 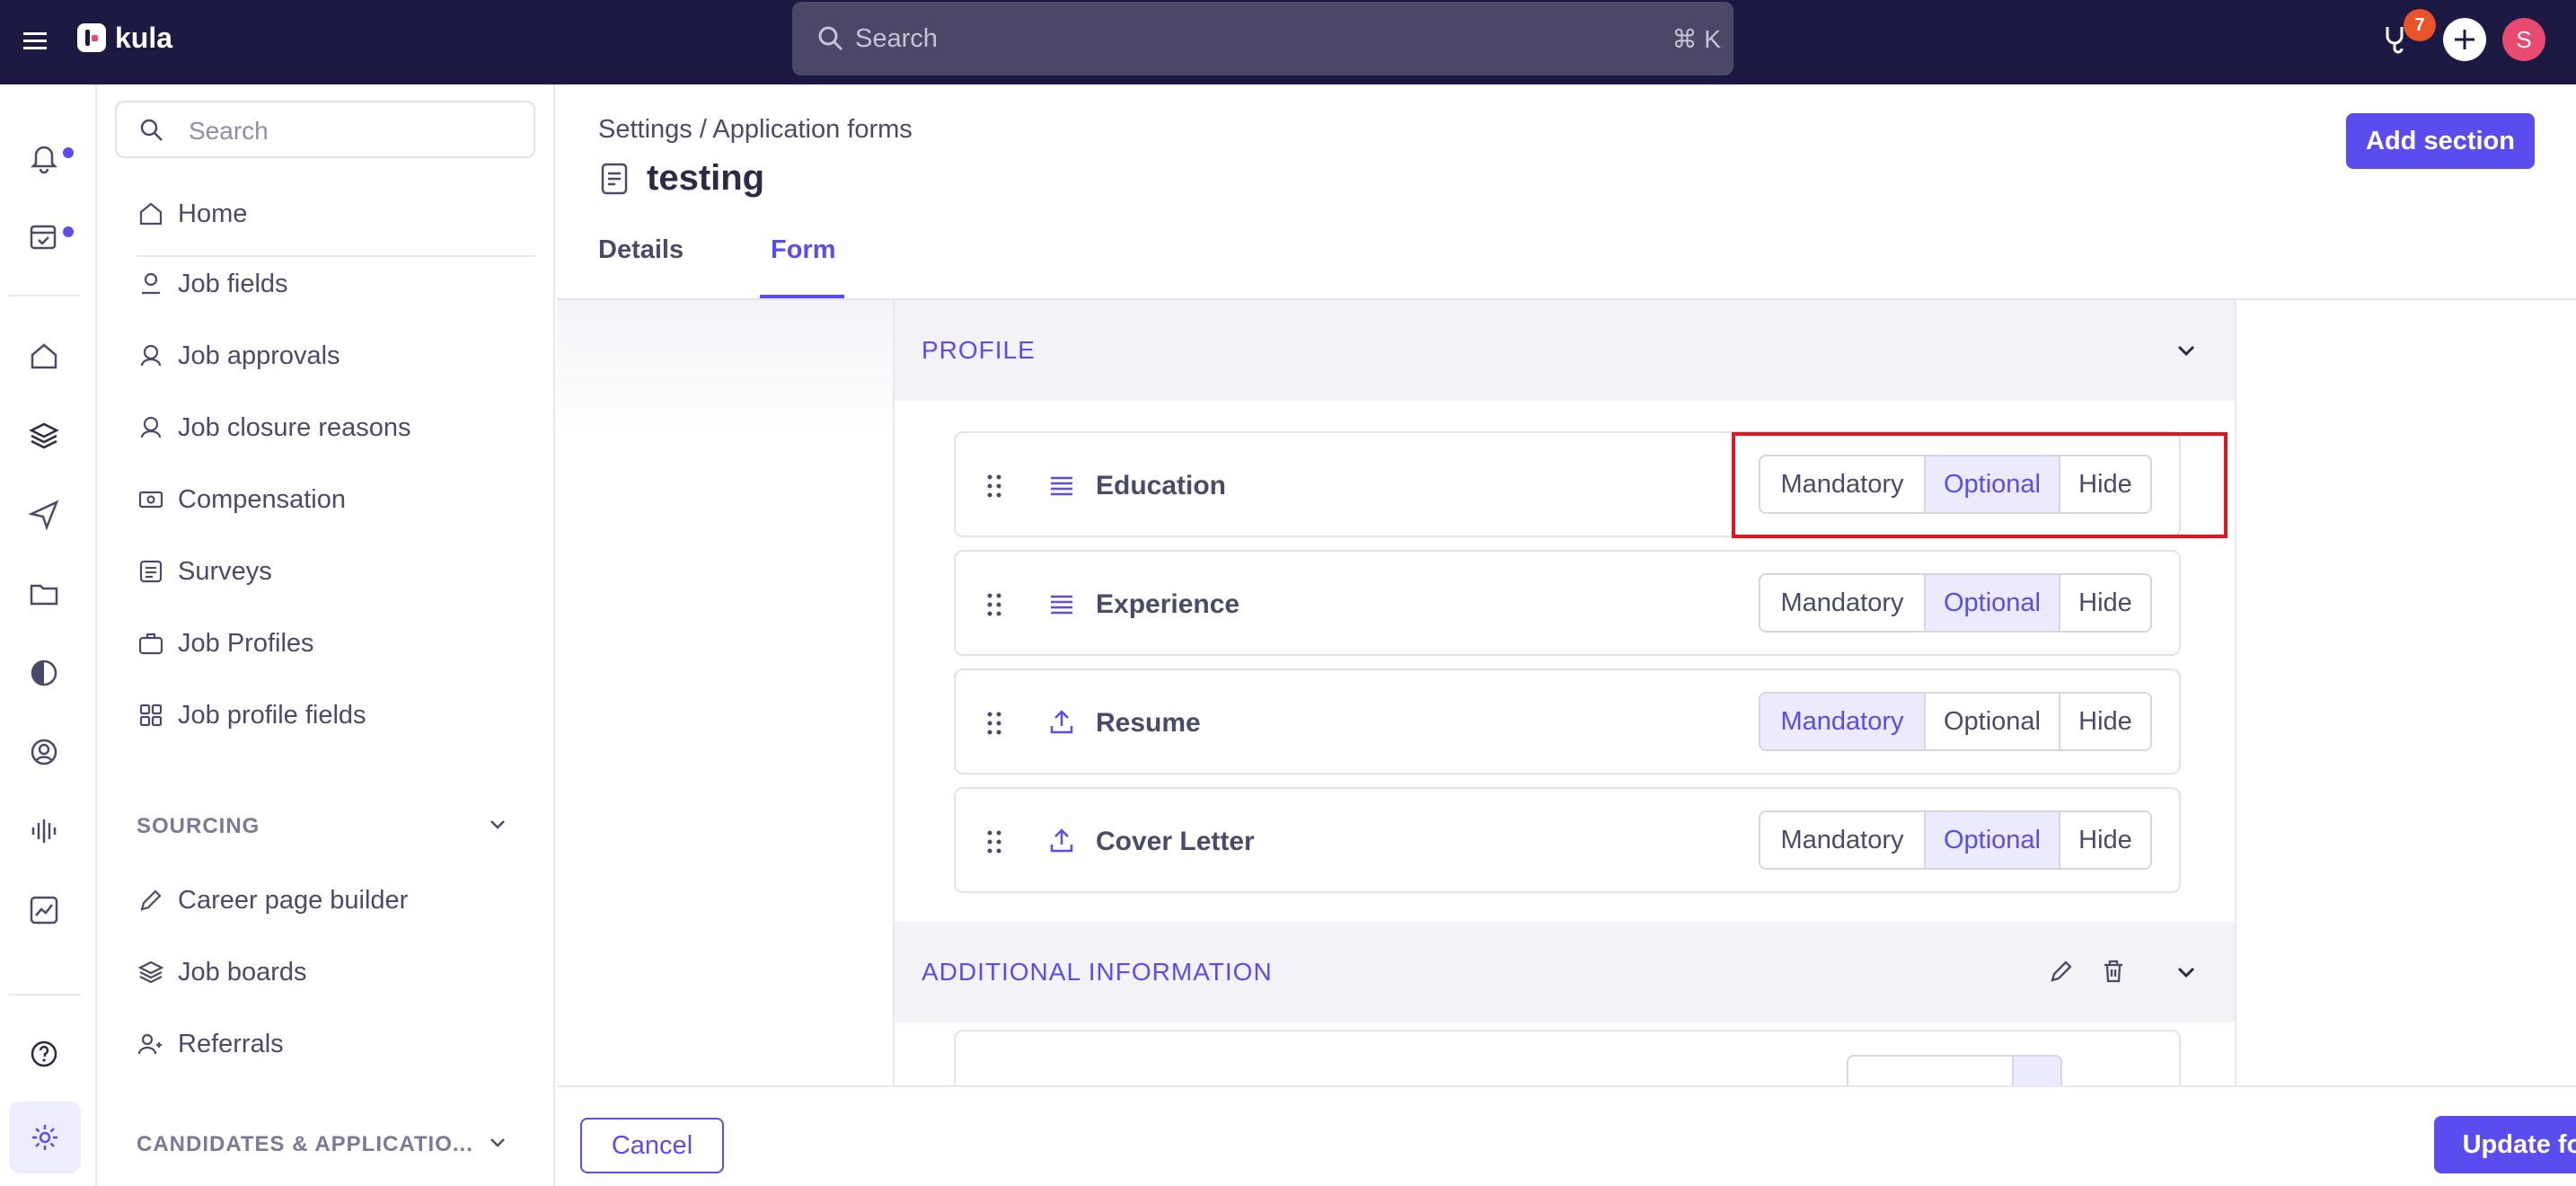 I want to click on sidebar-item-referrals: Referrals, so click(x=210, y=1044).